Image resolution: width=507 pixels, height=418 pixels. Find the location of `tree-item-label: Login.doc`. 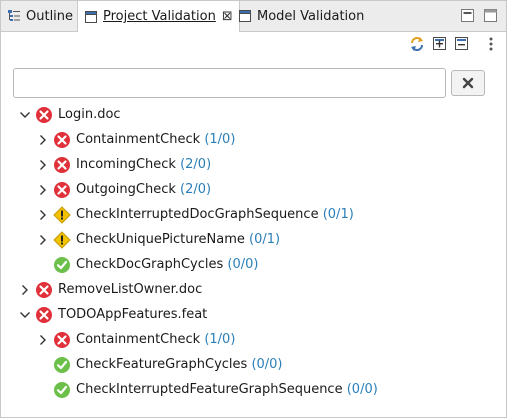

tree-item-label: Login.doc is located at coordinates (89, 114).